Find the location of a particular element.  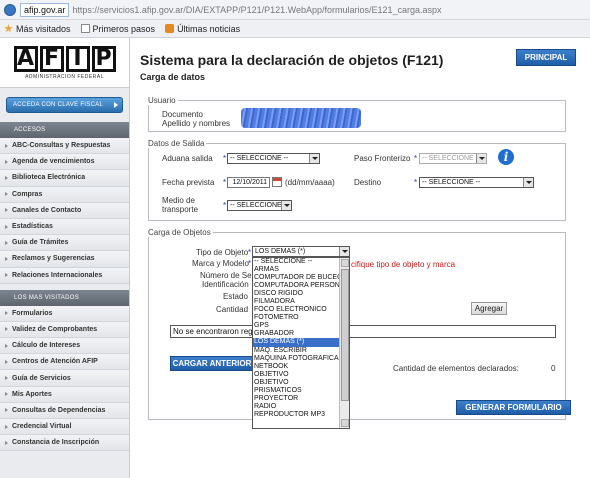

listbox-option: FILMADORA is located at coordinates (301, 302).